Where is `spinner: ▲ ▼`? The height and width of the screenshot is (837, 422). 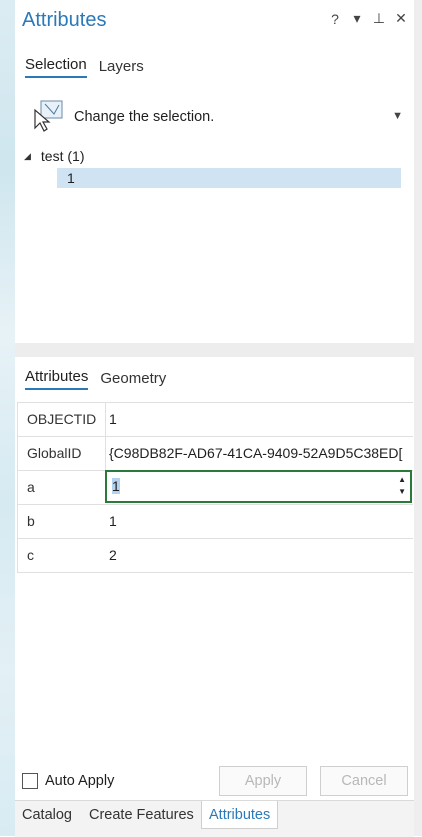 spinner: ▲ ▼ is located at coordinates (402, 486).